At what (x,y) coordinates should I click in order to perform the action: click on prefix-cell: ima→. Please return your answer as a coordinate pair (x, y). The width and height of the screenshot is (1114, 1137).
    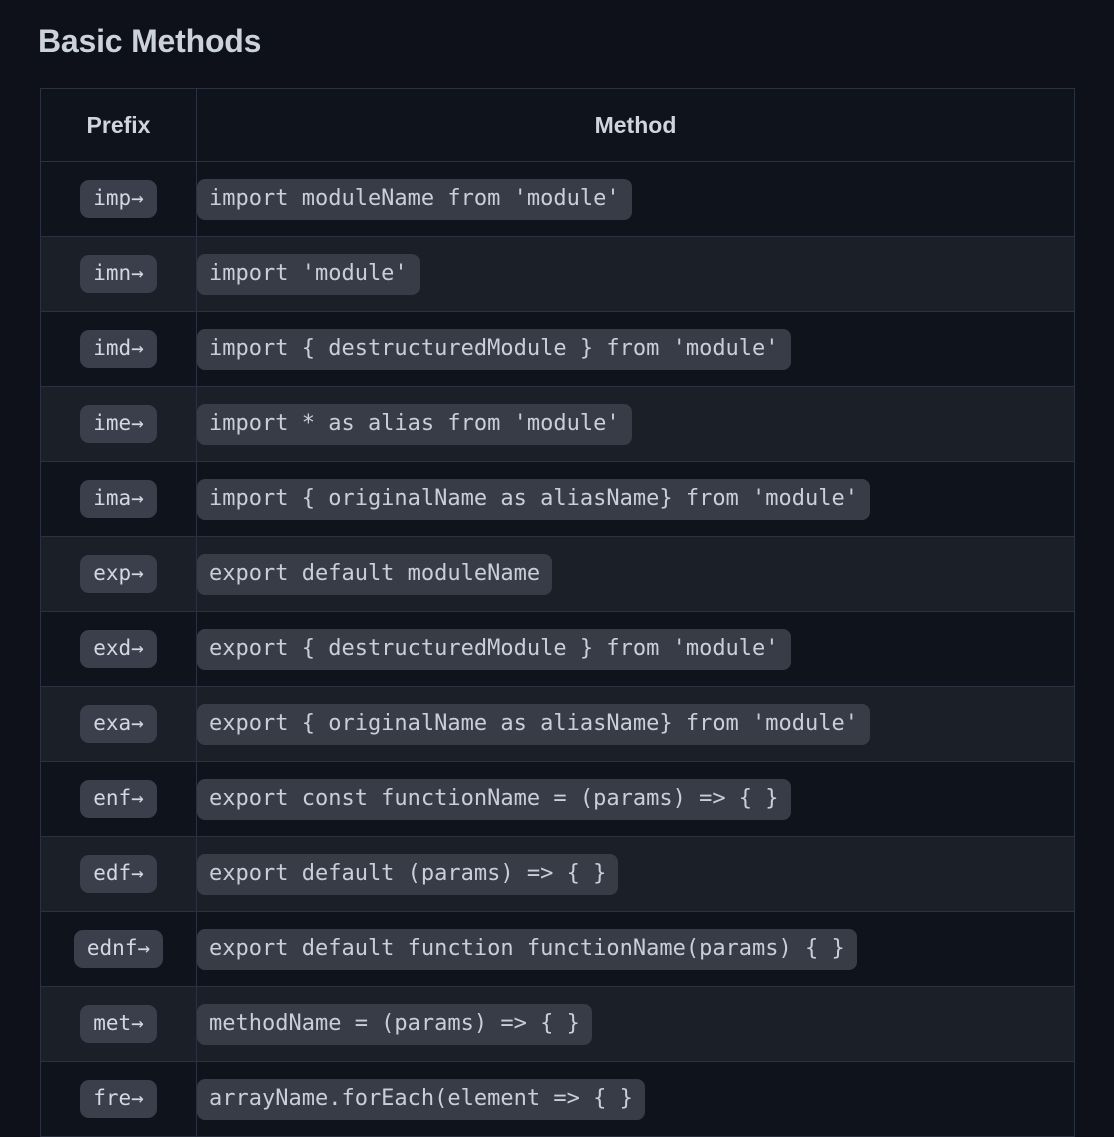
    Looking at the image, I should click on (118, 499).